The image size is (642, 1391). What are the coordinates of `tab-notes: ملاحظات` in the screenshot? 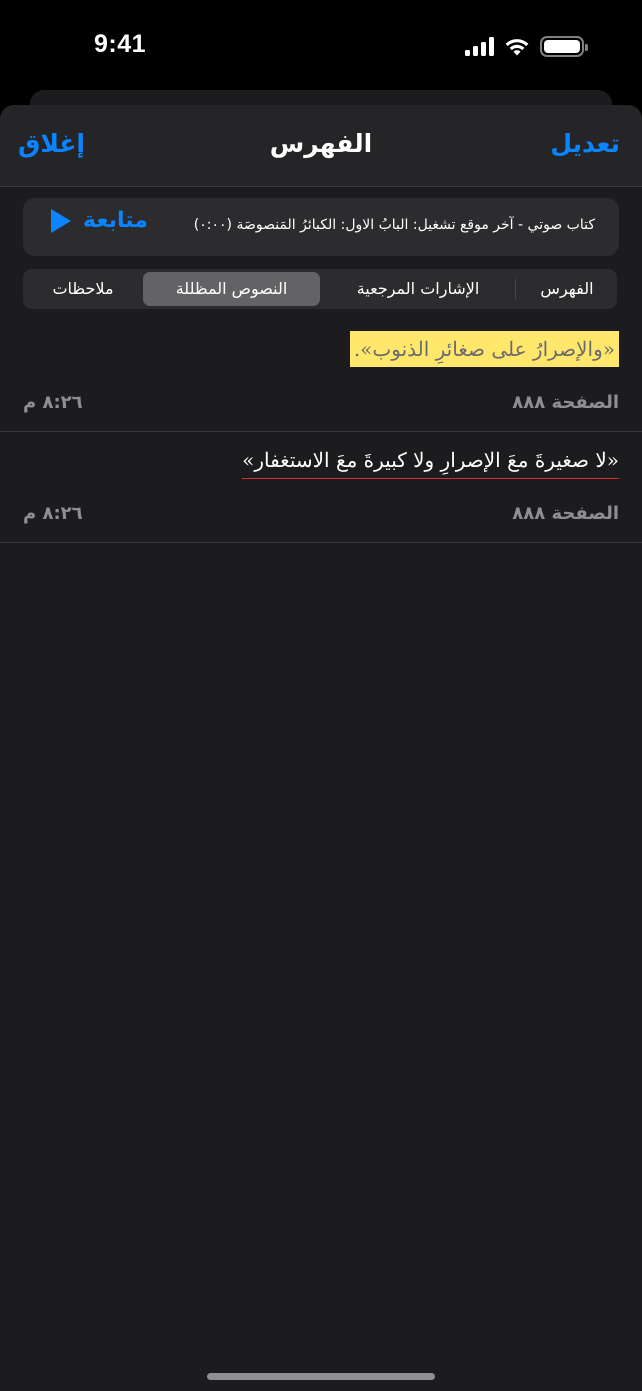 It's located at (83, 289).